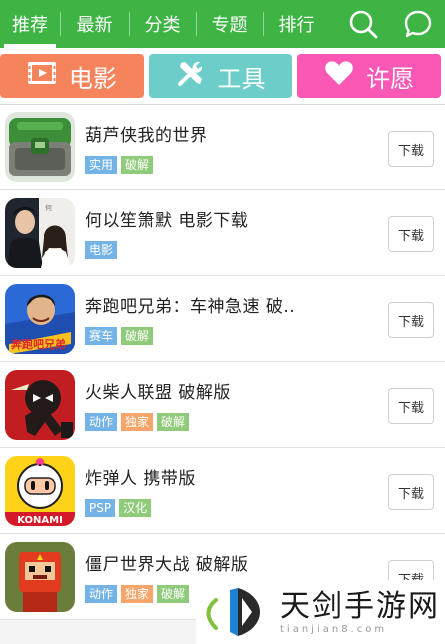 This screenshot has height=644, width=445. What do you see at coordinates (229, 24) in the screenshot?
I see `tab-topics: 专题` at bounding box center [229, 24].